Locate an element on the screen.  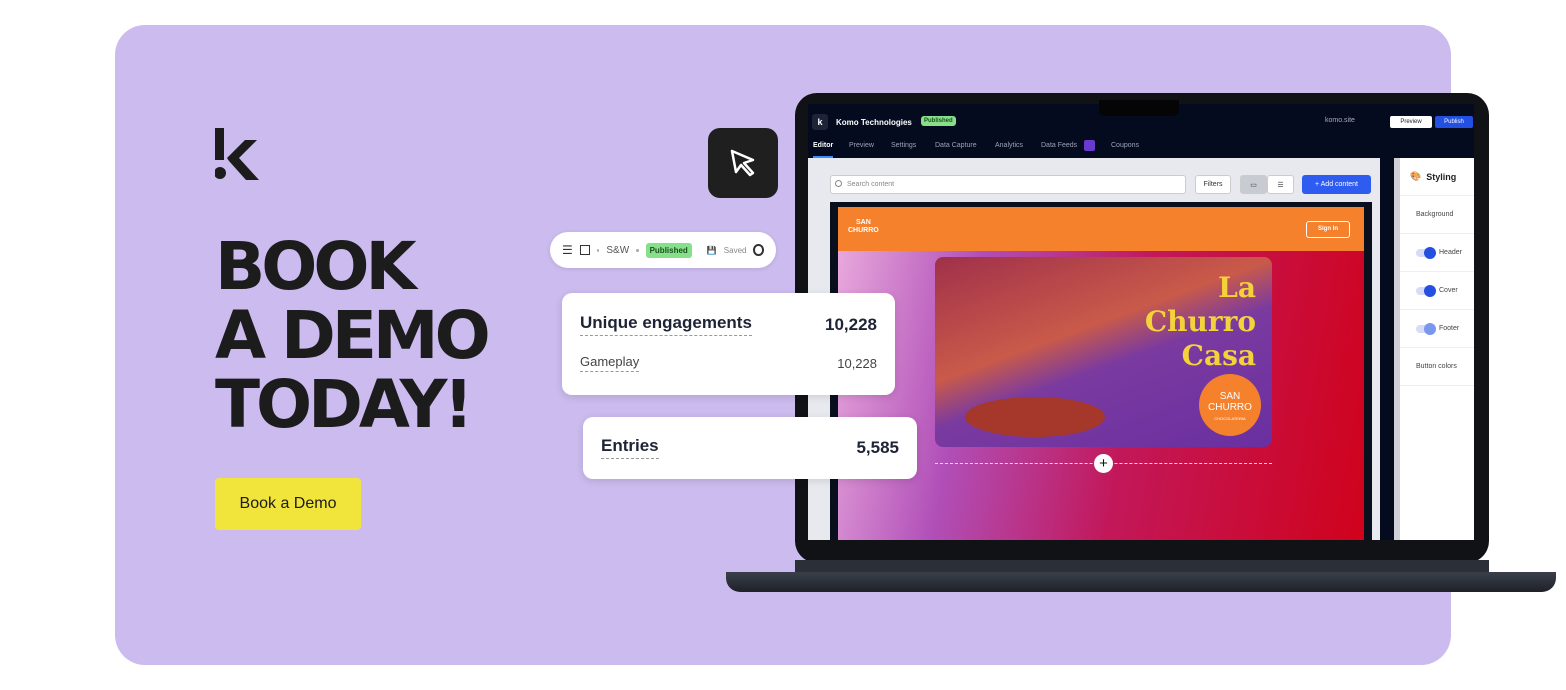
banner-image: La Churro Casa SAN CHURRO CHOCOLATERIA is located at coordinates (1103, 352).